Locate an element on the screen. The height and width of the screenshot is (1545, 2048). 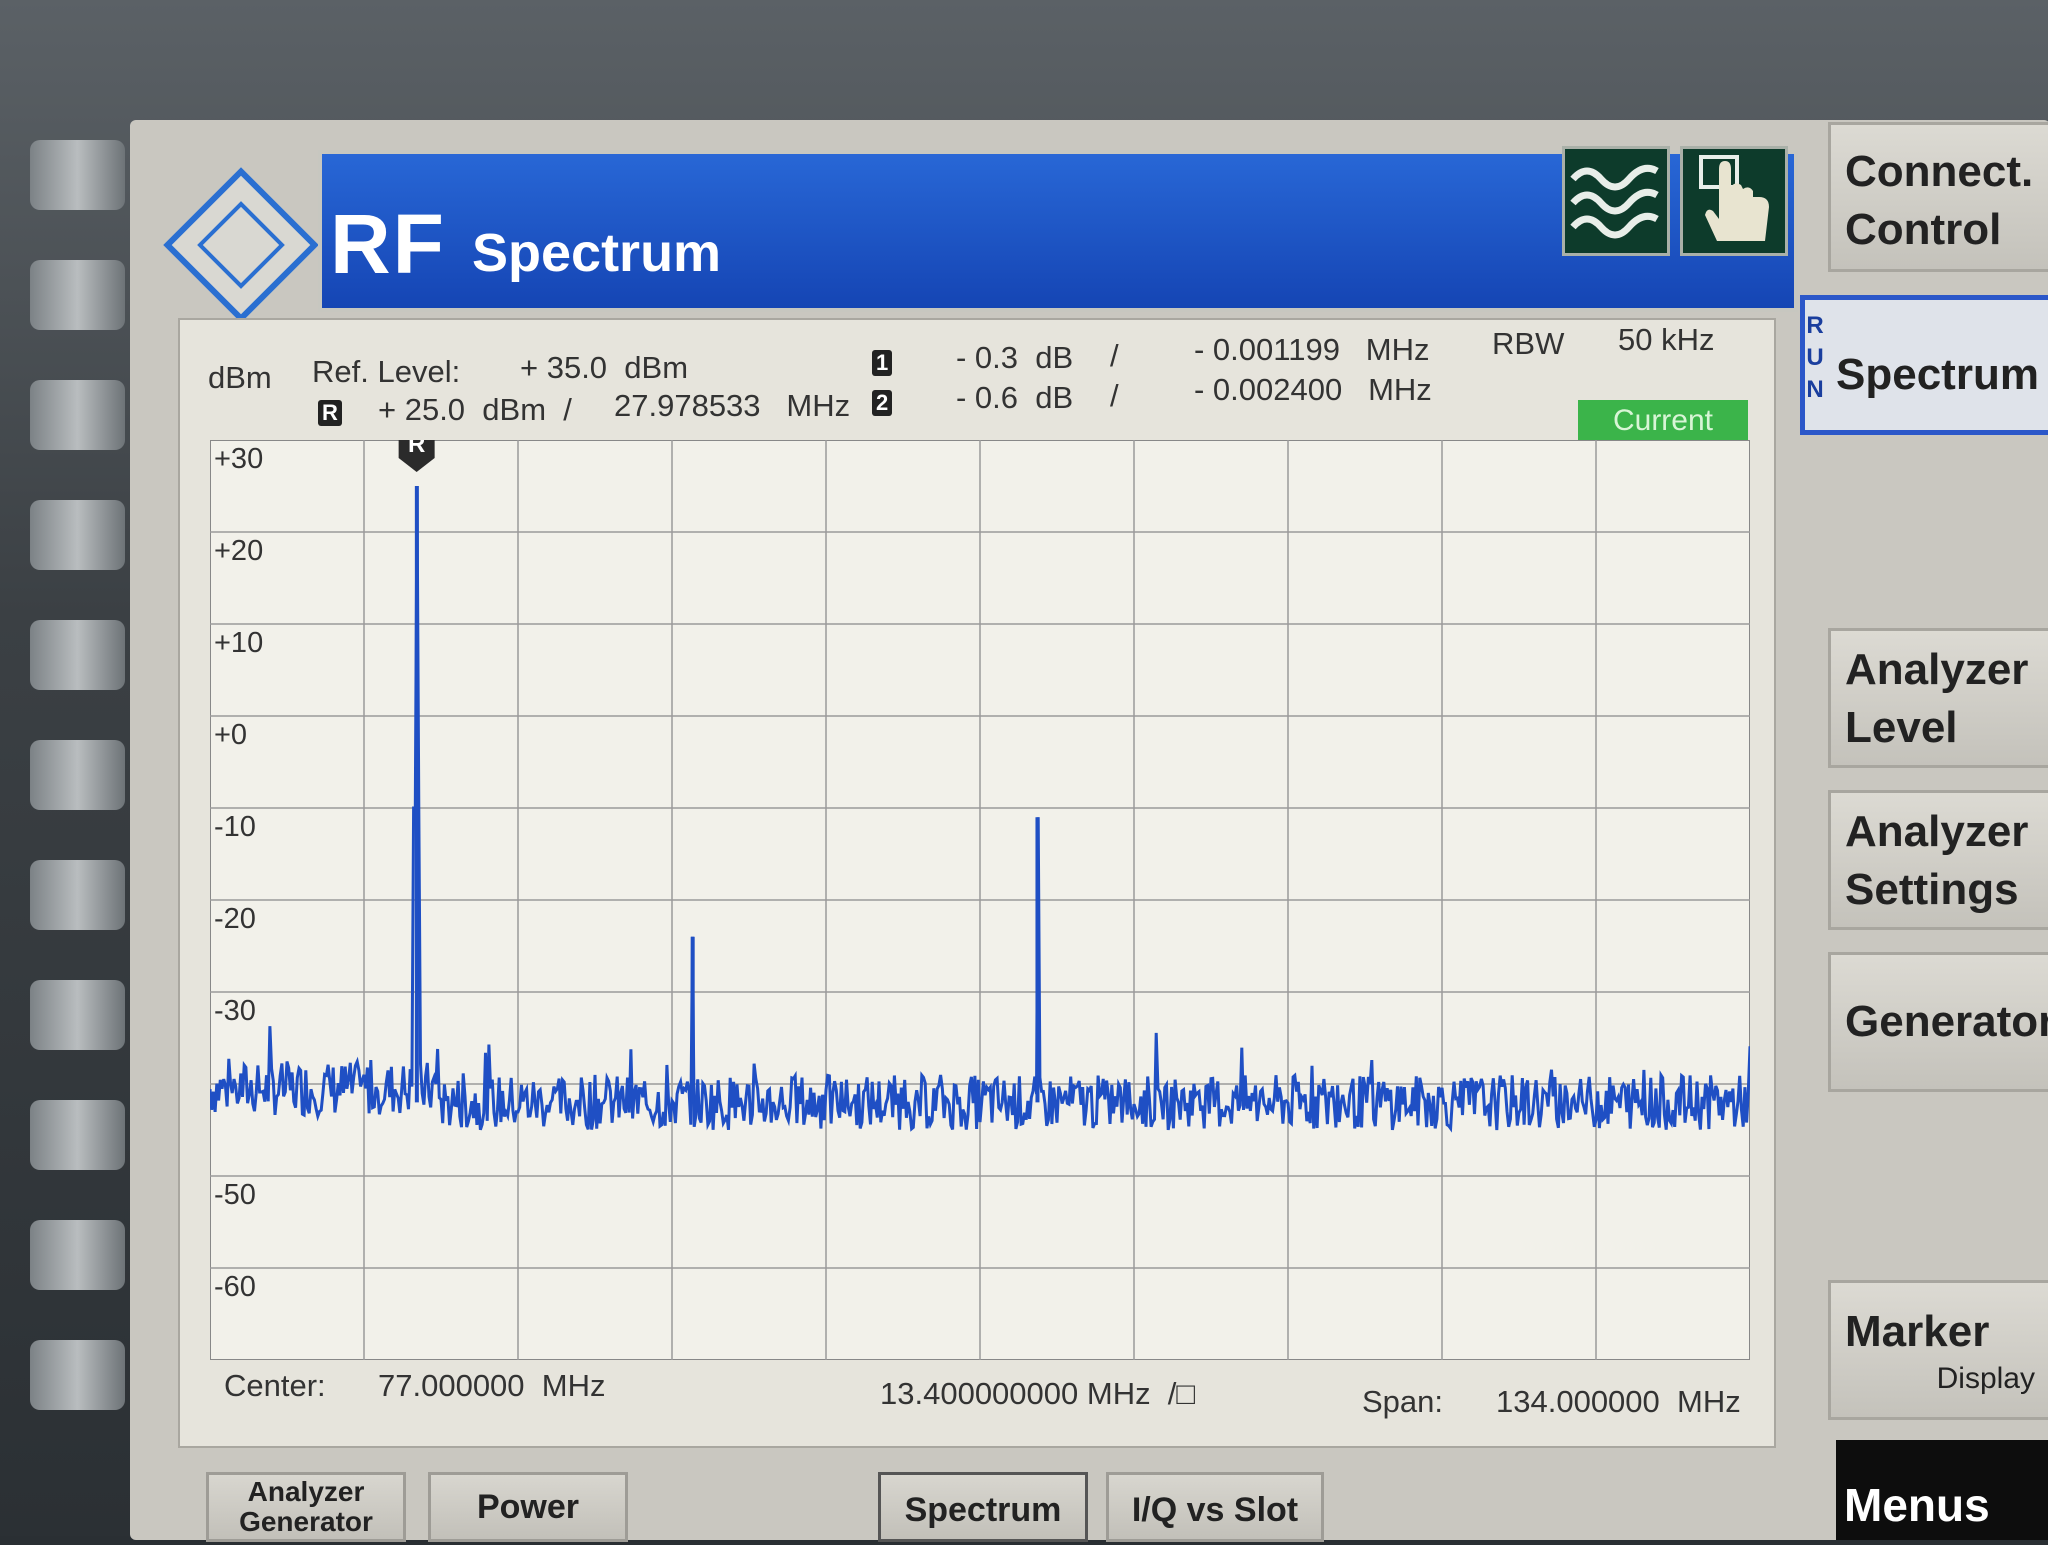
analyzer-level-label-1: Analyzer is located at coordinates (1937, 669).